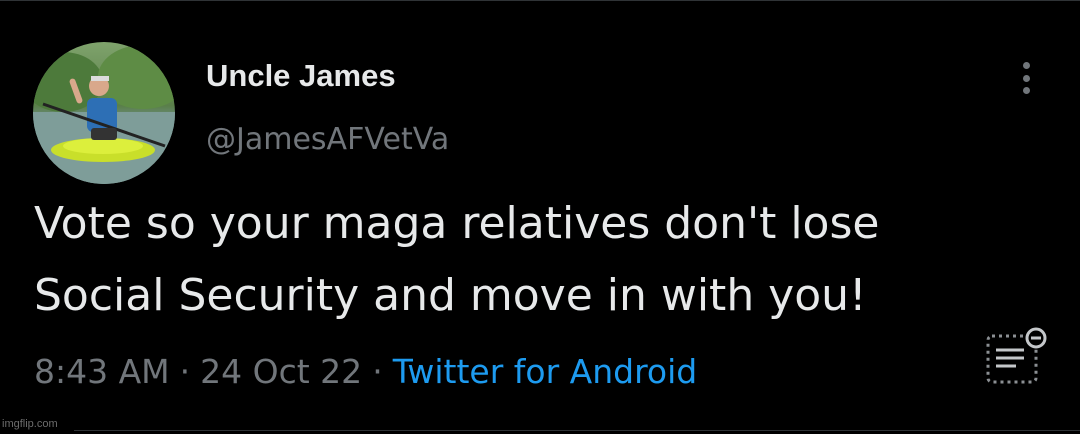 The height and width of the screenshot is (434, 1080). What do you see at coordinates (450, 295) in the screenshot?
I see `tweet-text-line-2: Social Security and move in with you!` at bounding box center [450, 295].